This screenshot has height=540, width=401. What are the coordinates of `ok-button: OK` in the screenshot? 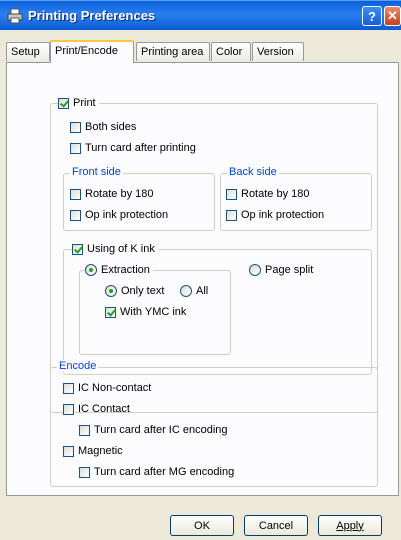 It's located at (202, 525).